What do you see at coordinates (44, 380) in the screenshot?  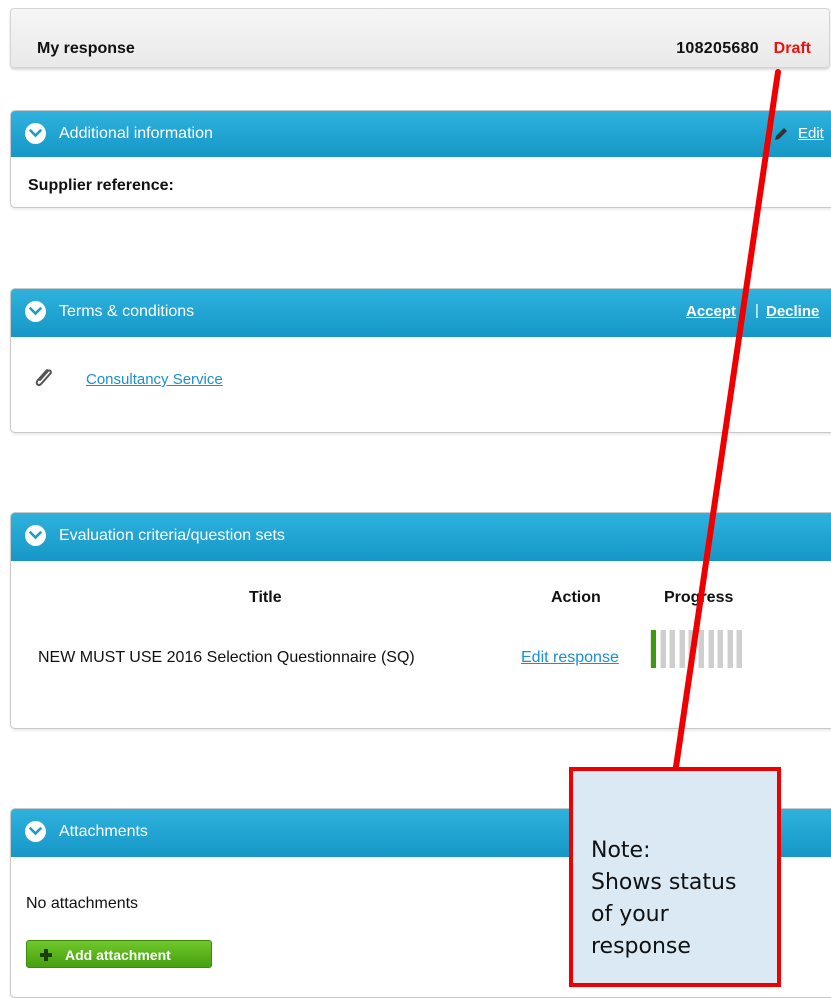 I see `paperclip-icon` at bounding box center [44, 380].